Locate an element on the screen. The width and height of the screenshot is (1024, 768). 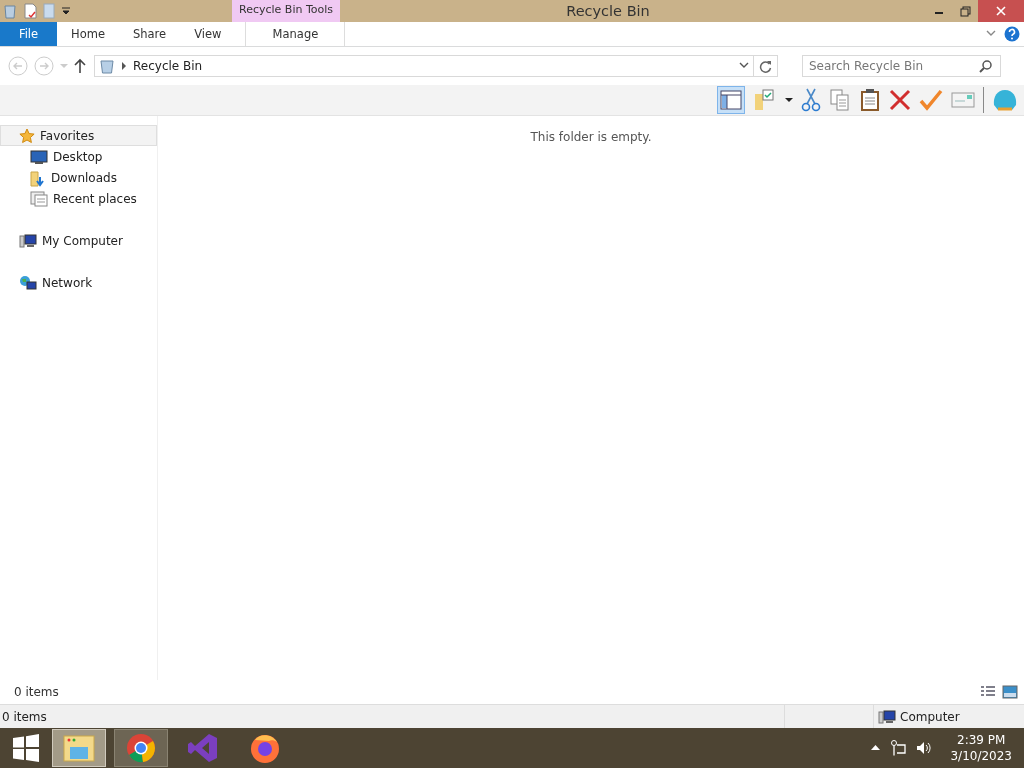
file-explorer-icon is located at coordinates (79, 748).